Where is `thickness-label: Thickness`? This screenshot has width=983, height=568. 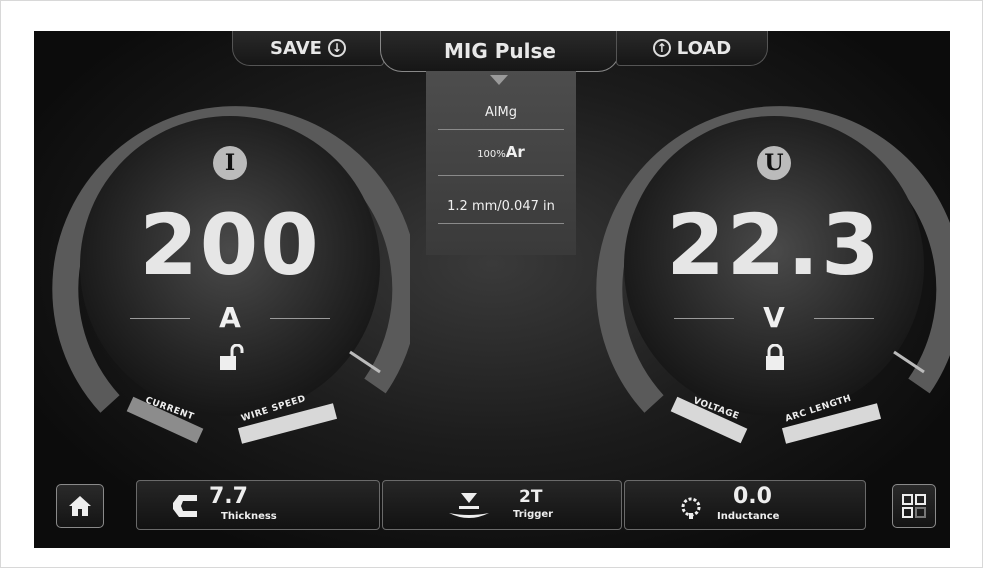 thickness-label: Thickness is located at coordinates (249, 516).